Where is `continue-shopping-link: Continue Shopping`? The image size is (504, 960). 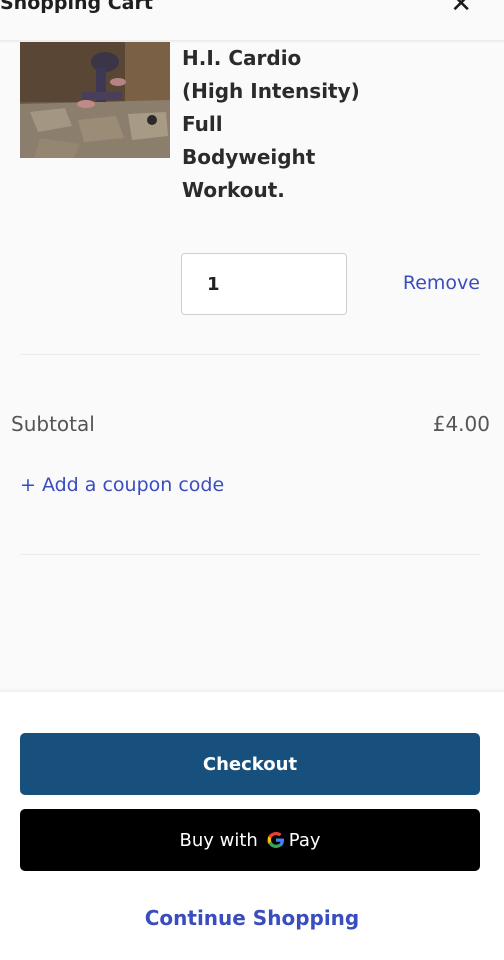
continue-shopping-link: Continue Shopping is located at coordinates (252, 918).